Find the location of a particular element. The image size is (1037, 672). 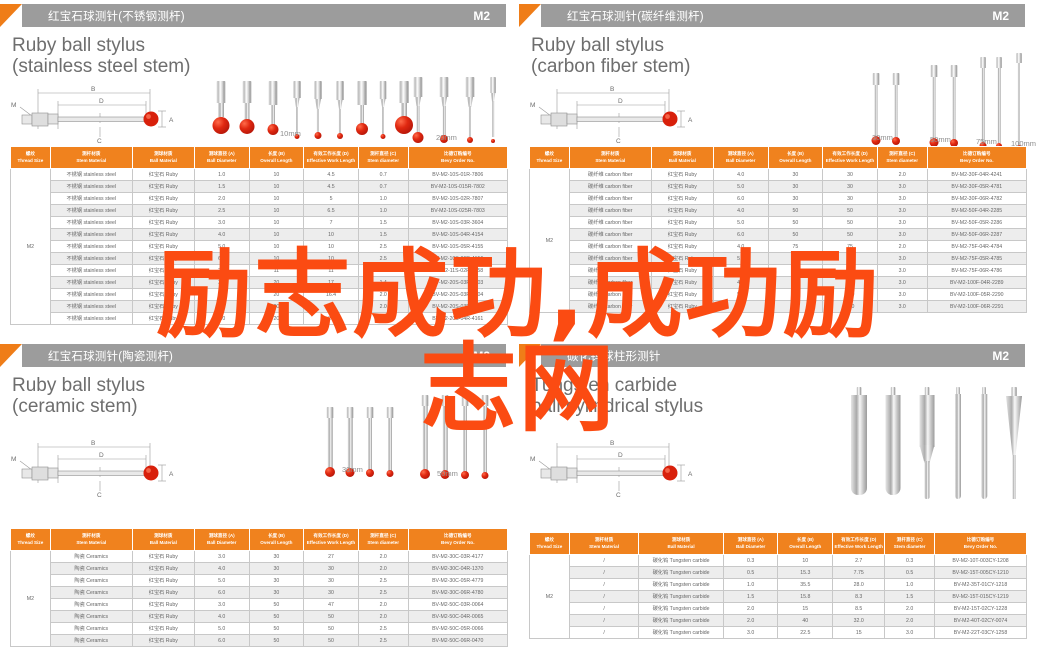

cell-4: 16.4 is located at coordinates (331, 294).